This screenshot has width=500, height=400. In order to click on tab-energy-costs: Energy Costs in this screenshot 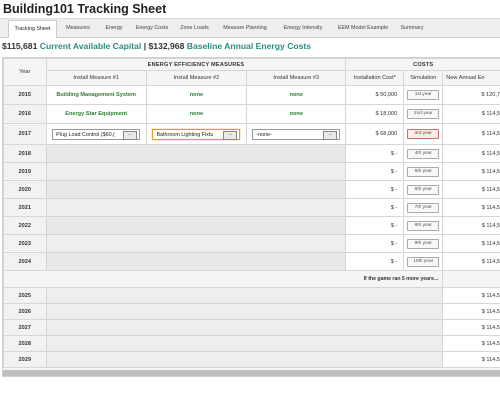, I will do `click(152, 28)`.